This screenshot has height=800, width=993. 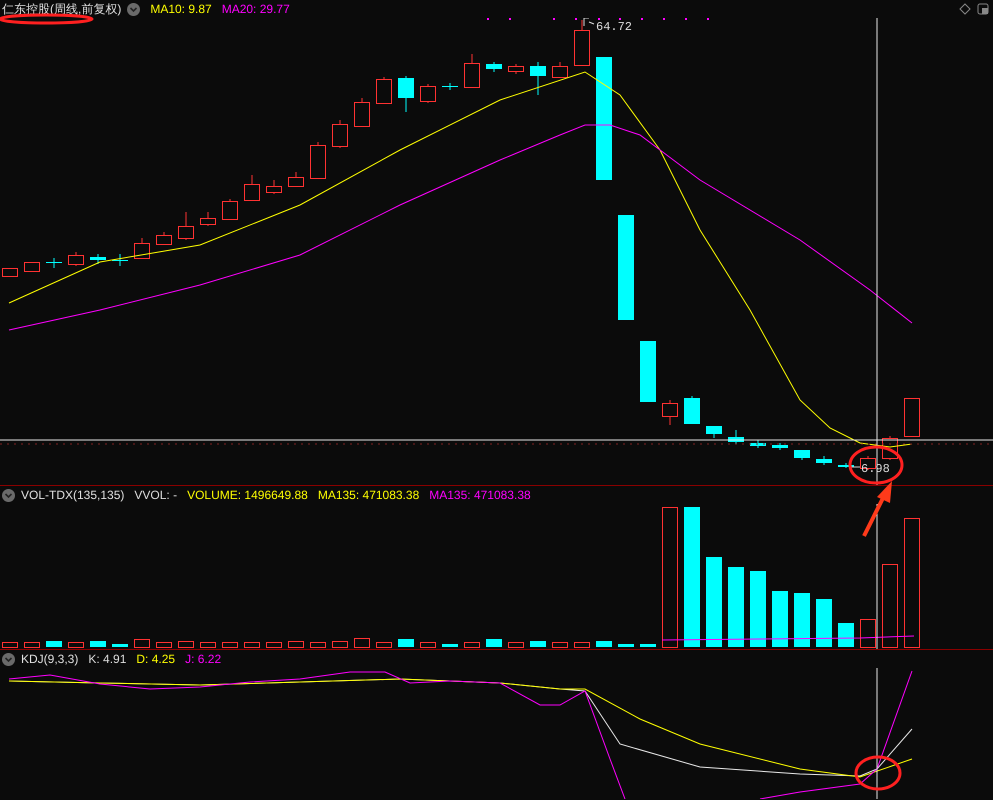 What do you see at coordinates (608, 26) in the screenshot?
I see `high-price-label: 64.72` at bounding box center [608, 26].